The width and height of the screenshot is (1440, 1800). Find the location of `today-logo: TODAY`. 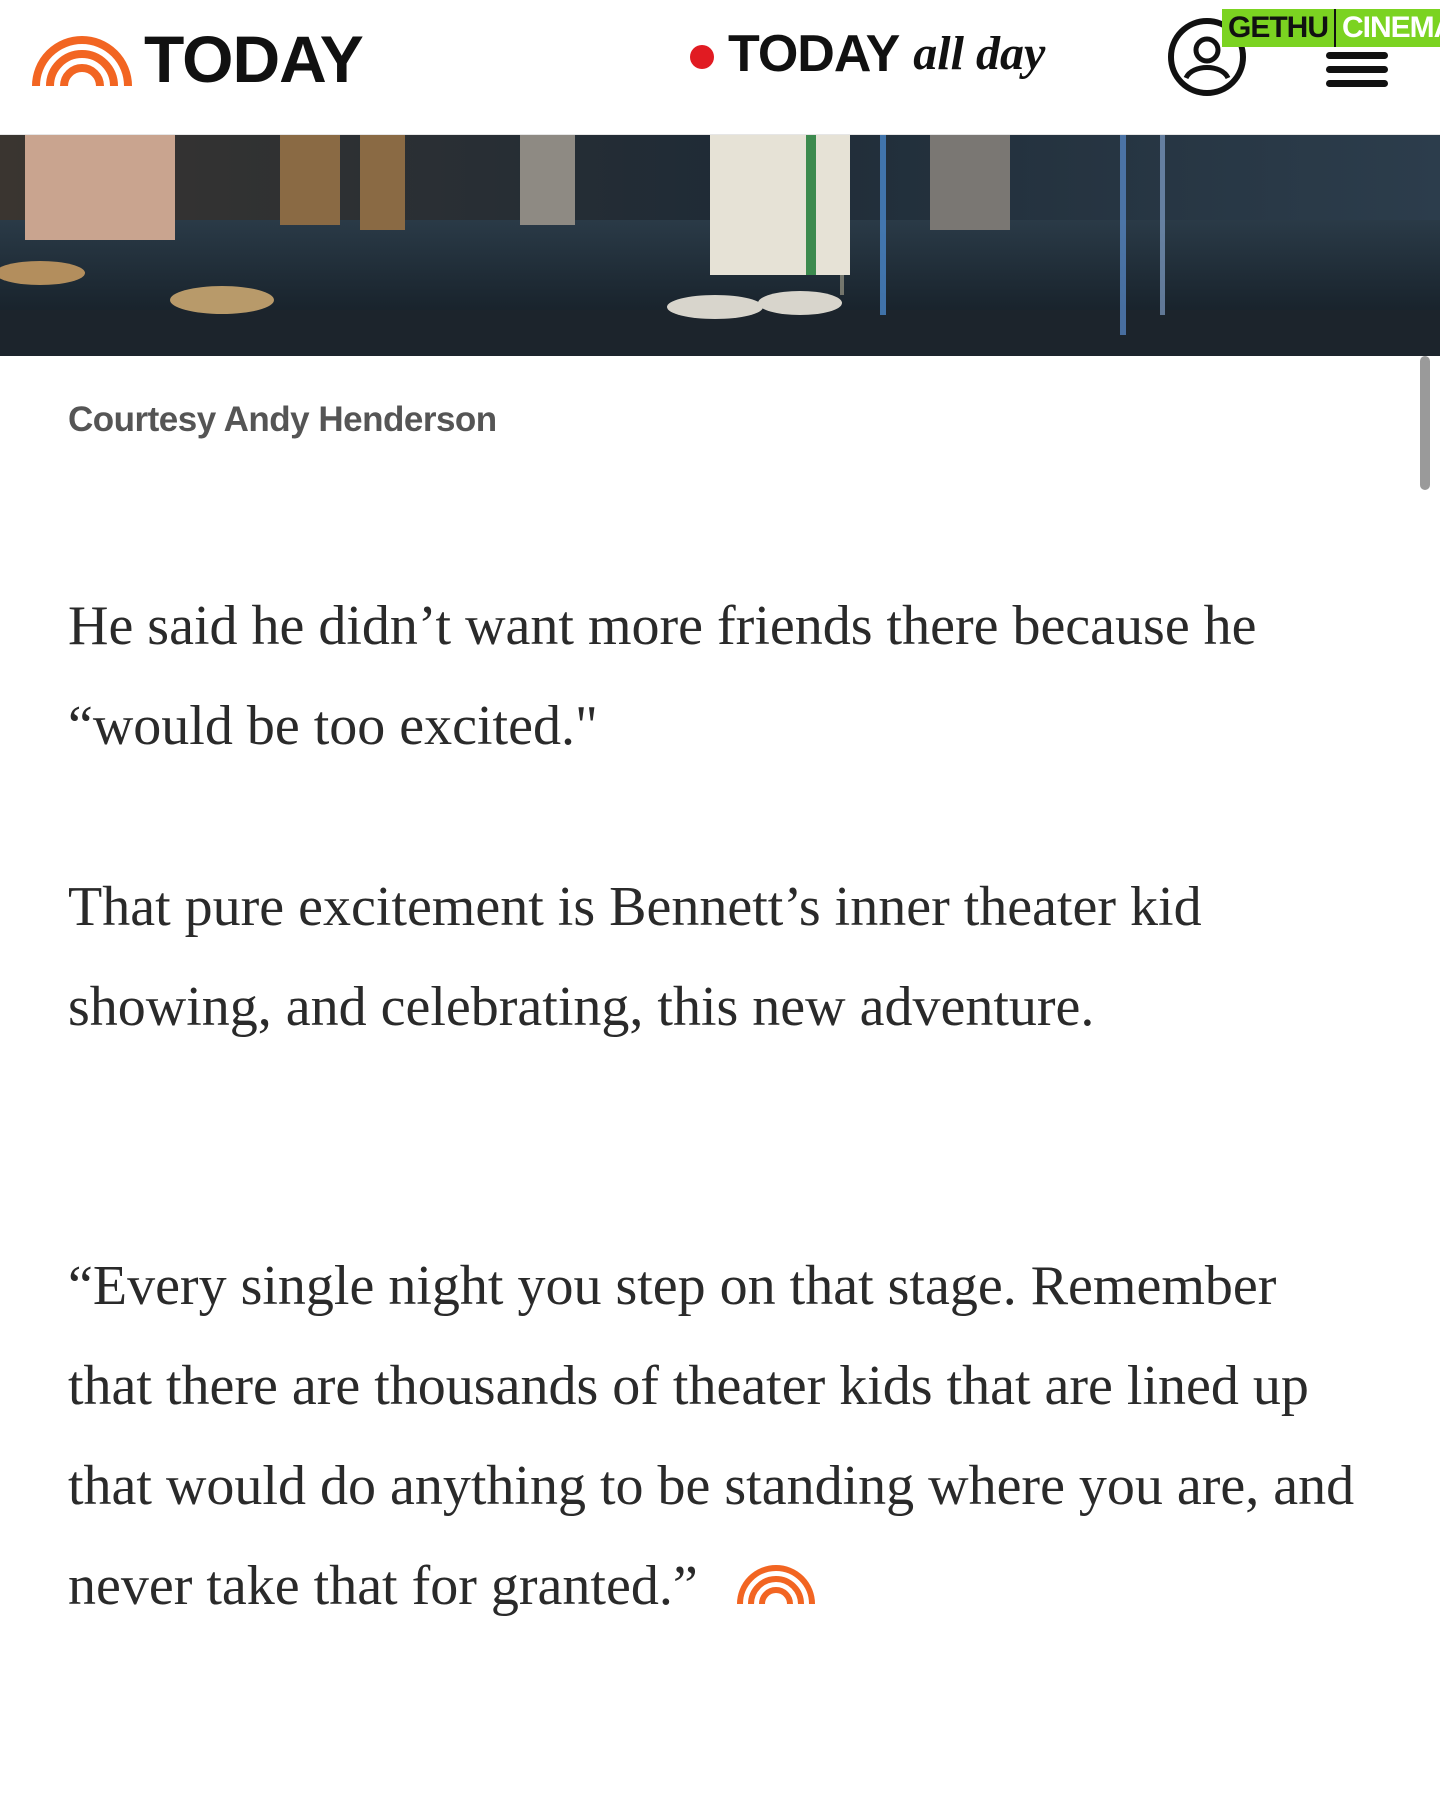

today-logo: TODAY is located at coordinates (198, 59).